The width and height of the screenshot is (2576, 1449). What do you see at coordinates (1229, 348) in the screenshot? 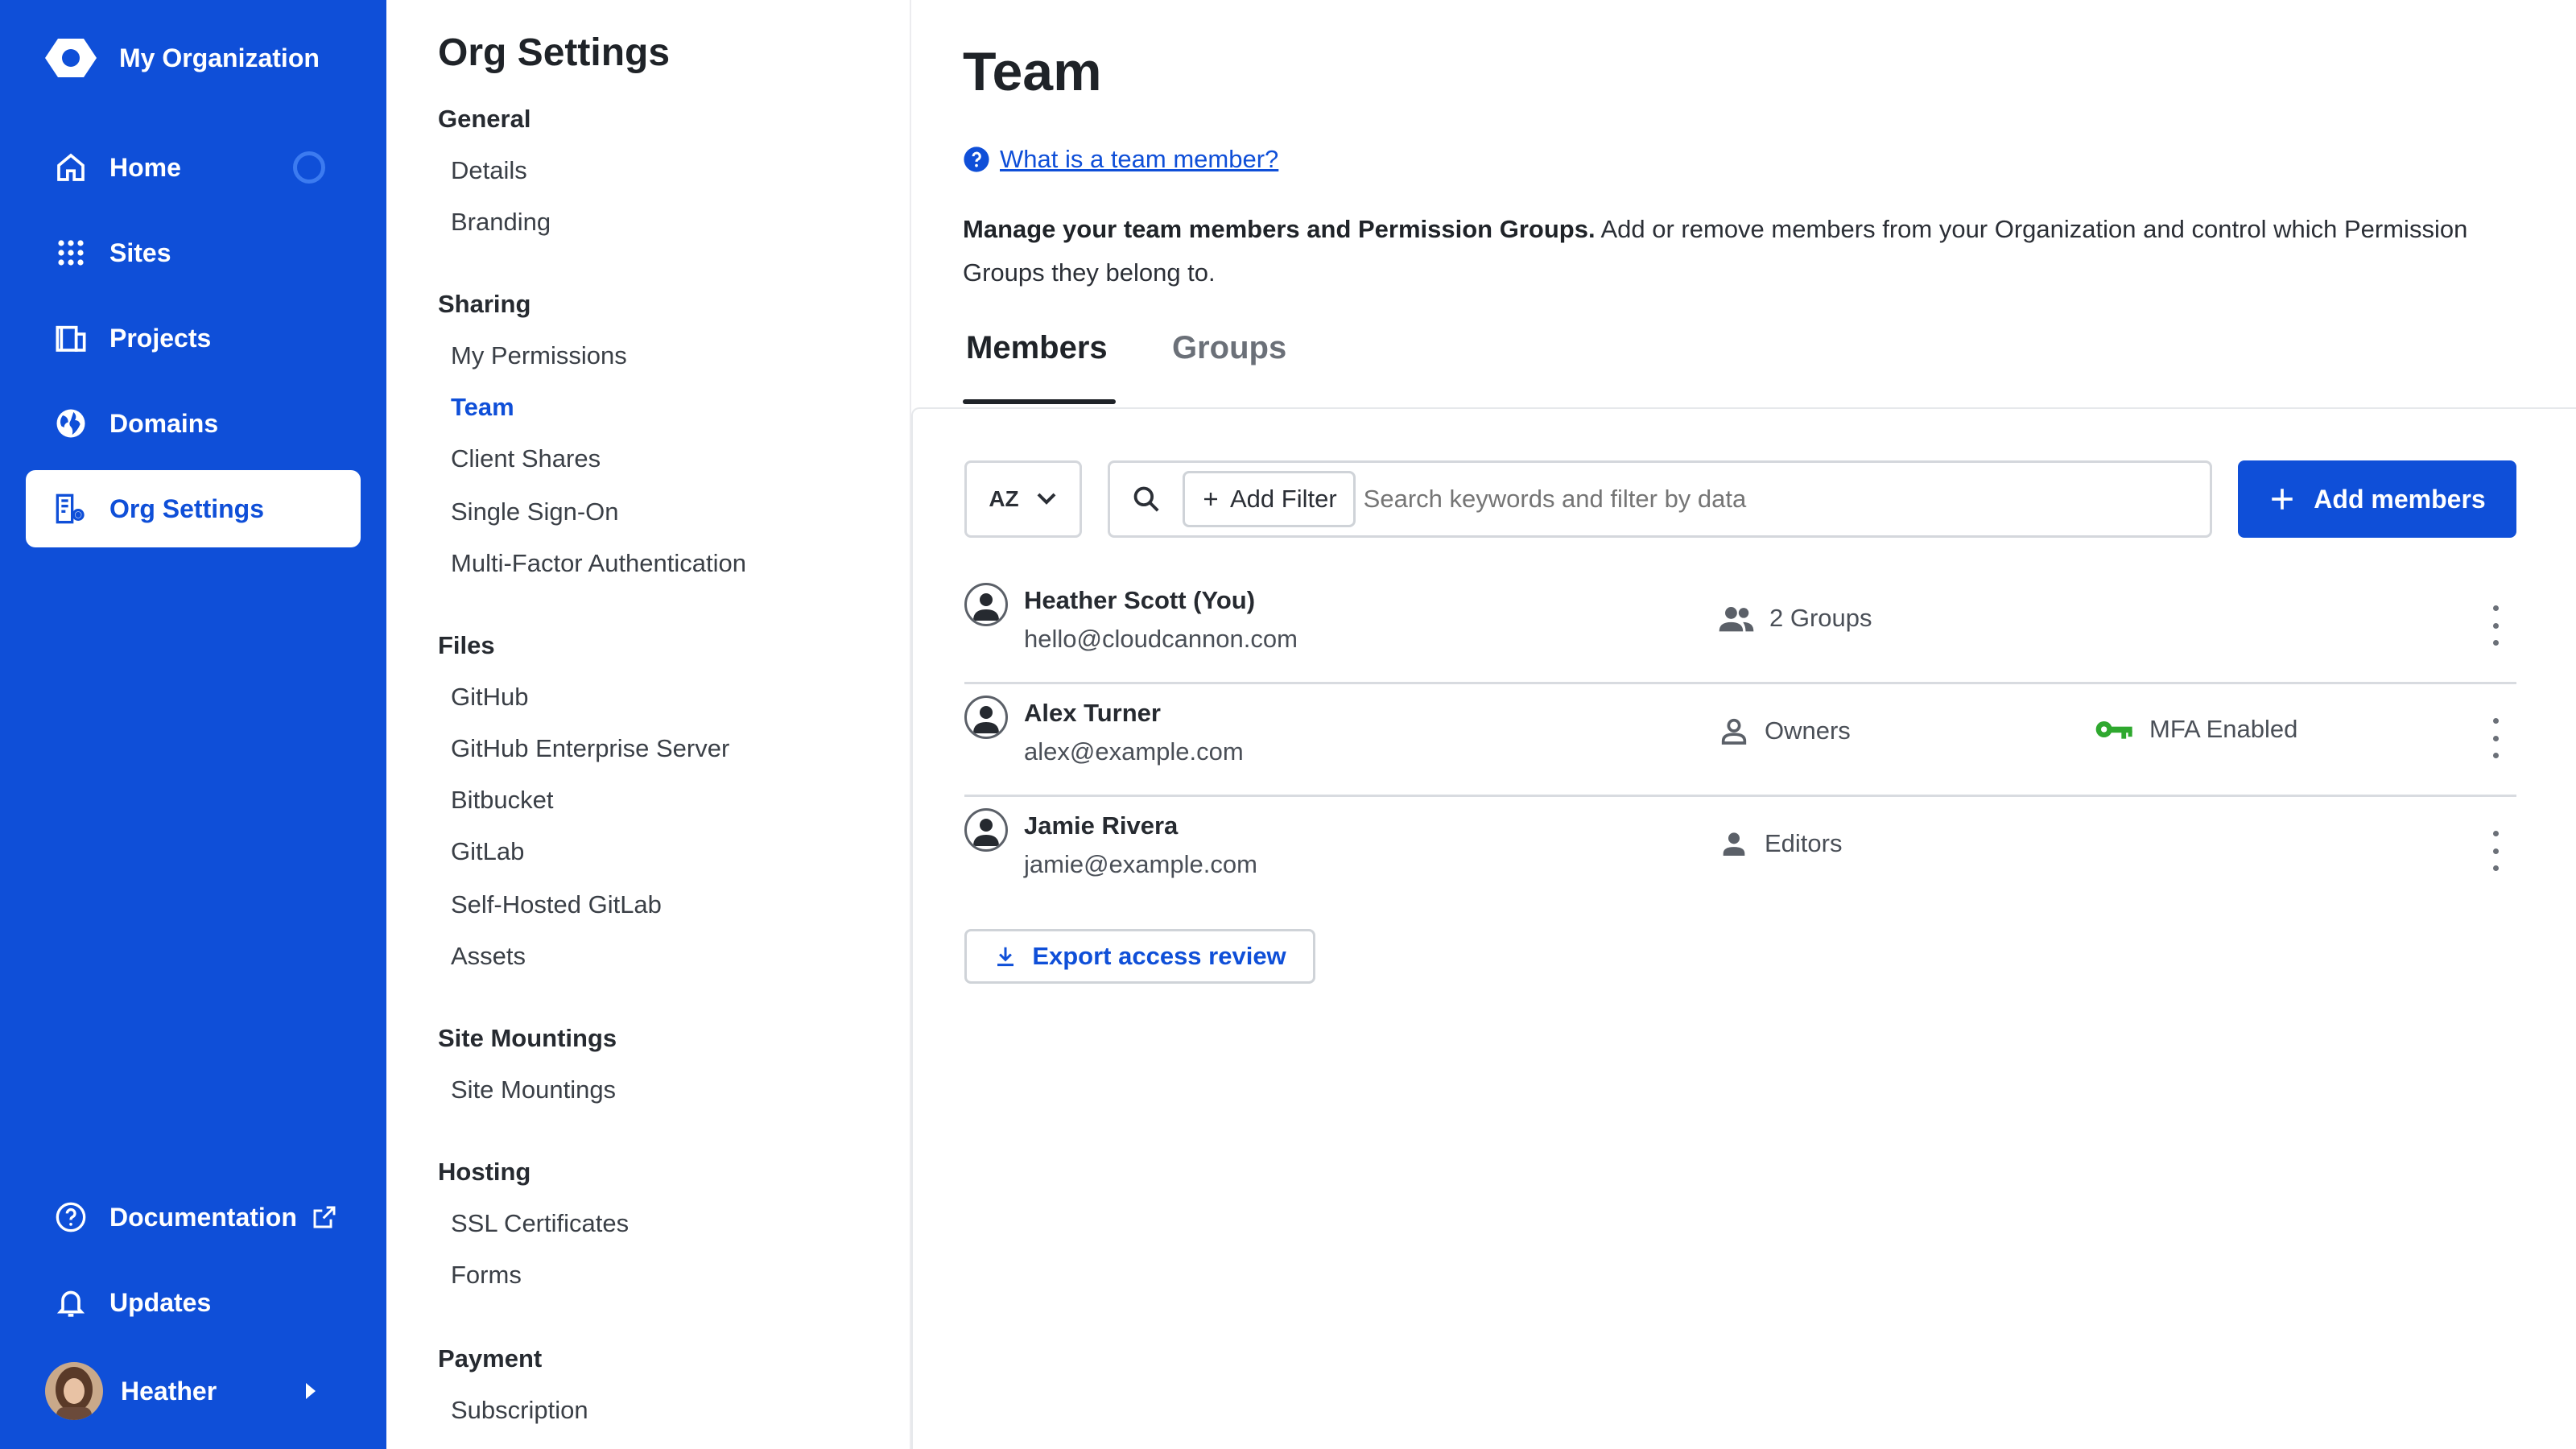
I see `tab-groups: Groups` at bounding box center [1229, 348].